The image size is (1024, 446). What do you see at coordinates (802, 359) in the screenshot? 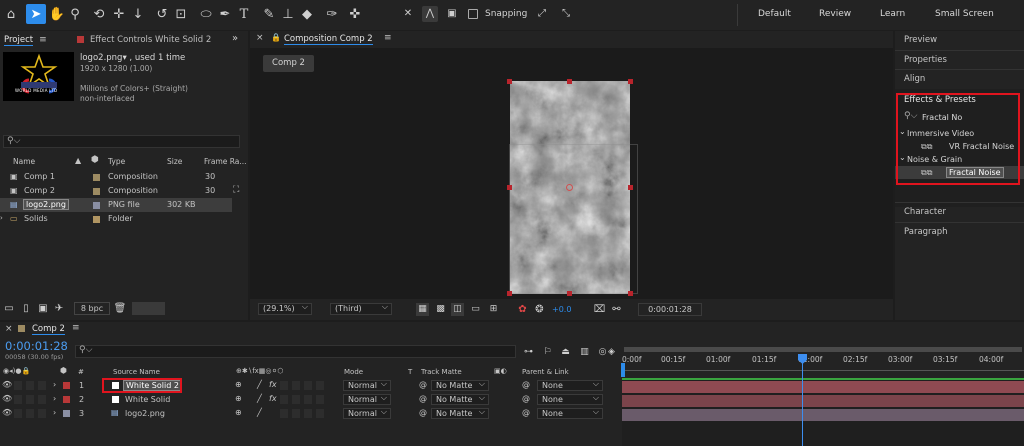
I see `playhead-marker` at bounding box center [802, 359].